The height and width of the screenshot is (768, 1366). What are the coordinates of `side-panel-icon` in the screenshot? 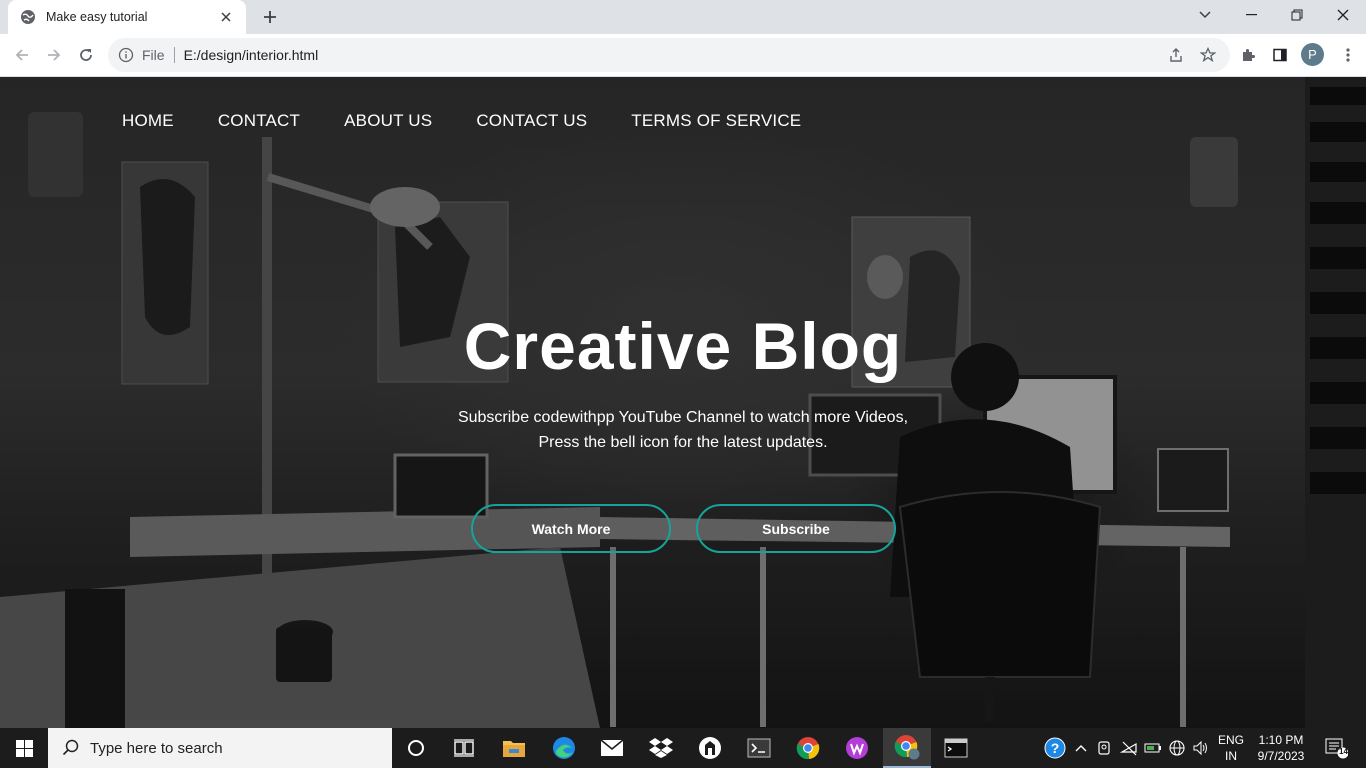 It's located at (1280, 55).